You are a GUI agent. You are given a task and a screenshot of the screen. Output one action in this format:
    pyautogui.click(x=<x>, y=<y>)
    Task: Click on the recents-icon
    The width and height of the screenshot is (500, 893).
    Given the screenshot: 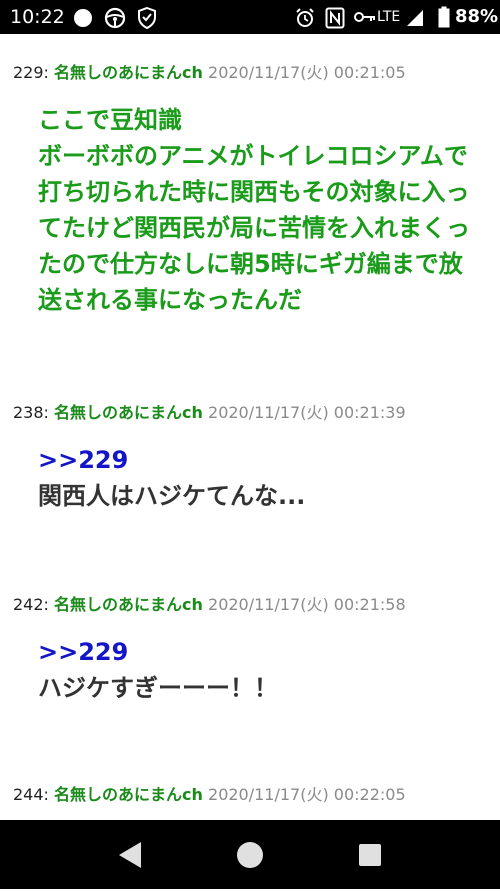 What is the action you would take?
    pyautogui.click(x=370, y=855)
    